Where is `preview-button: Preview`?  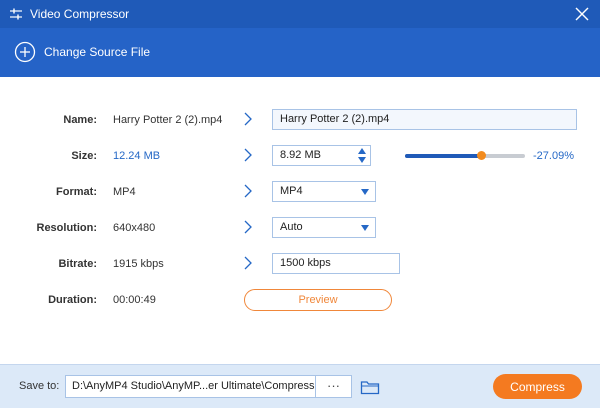 preview-button: Preview is located at coordinates (318, 300).